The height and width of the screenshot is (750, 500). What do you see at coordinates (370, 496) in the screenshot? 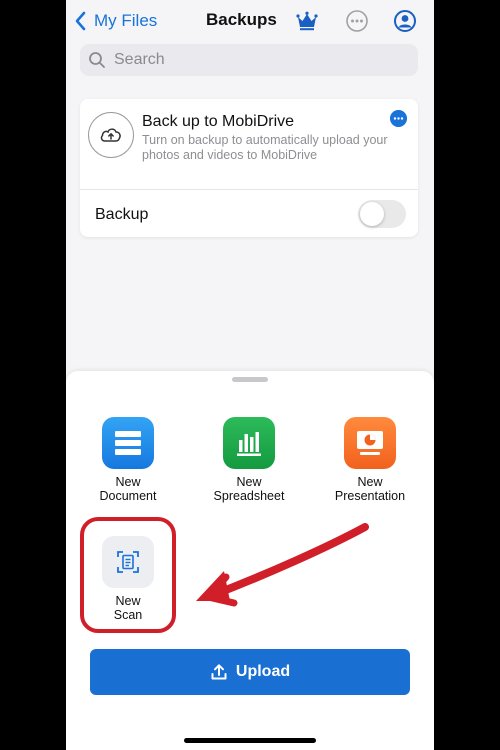
I see `new-presentation-label-line2: Presentation` at bounding box center [370, 496].